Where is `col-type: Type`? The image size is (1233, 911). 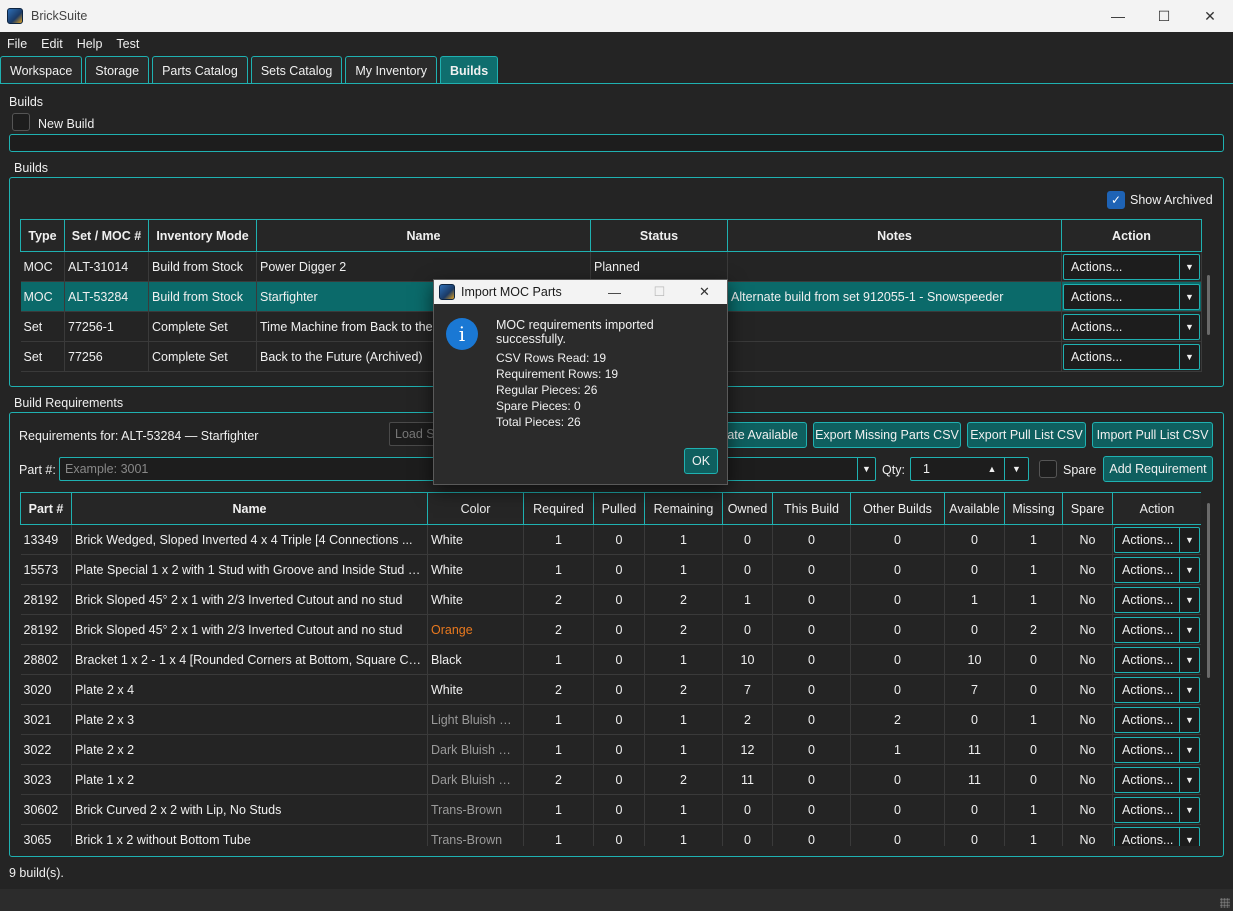
col-type: Type is located at coordinates (42, 235).